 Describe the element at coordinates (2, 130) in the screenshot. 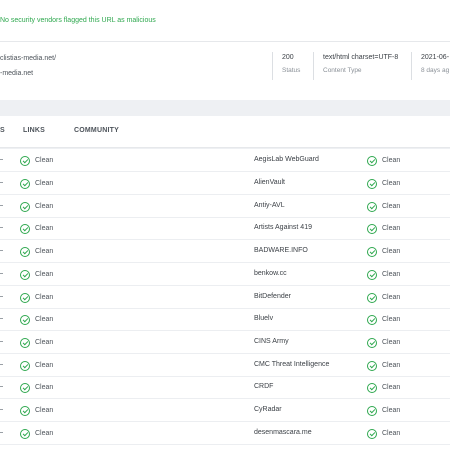

I see `tab-details-partial: S` at that location.